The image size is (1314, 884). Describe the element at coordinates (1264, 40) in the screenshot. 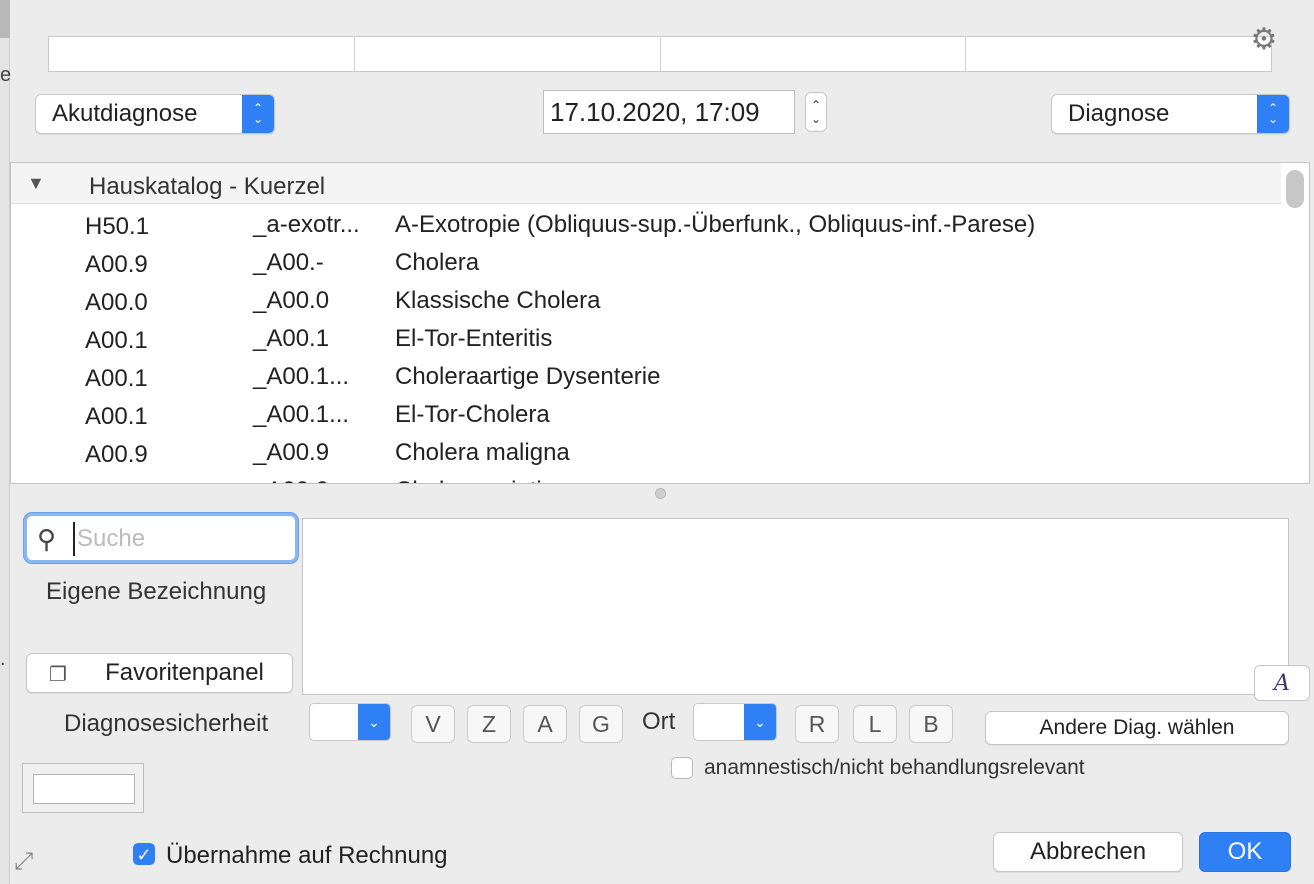

I see `gear-icon: ⚙` at that location.